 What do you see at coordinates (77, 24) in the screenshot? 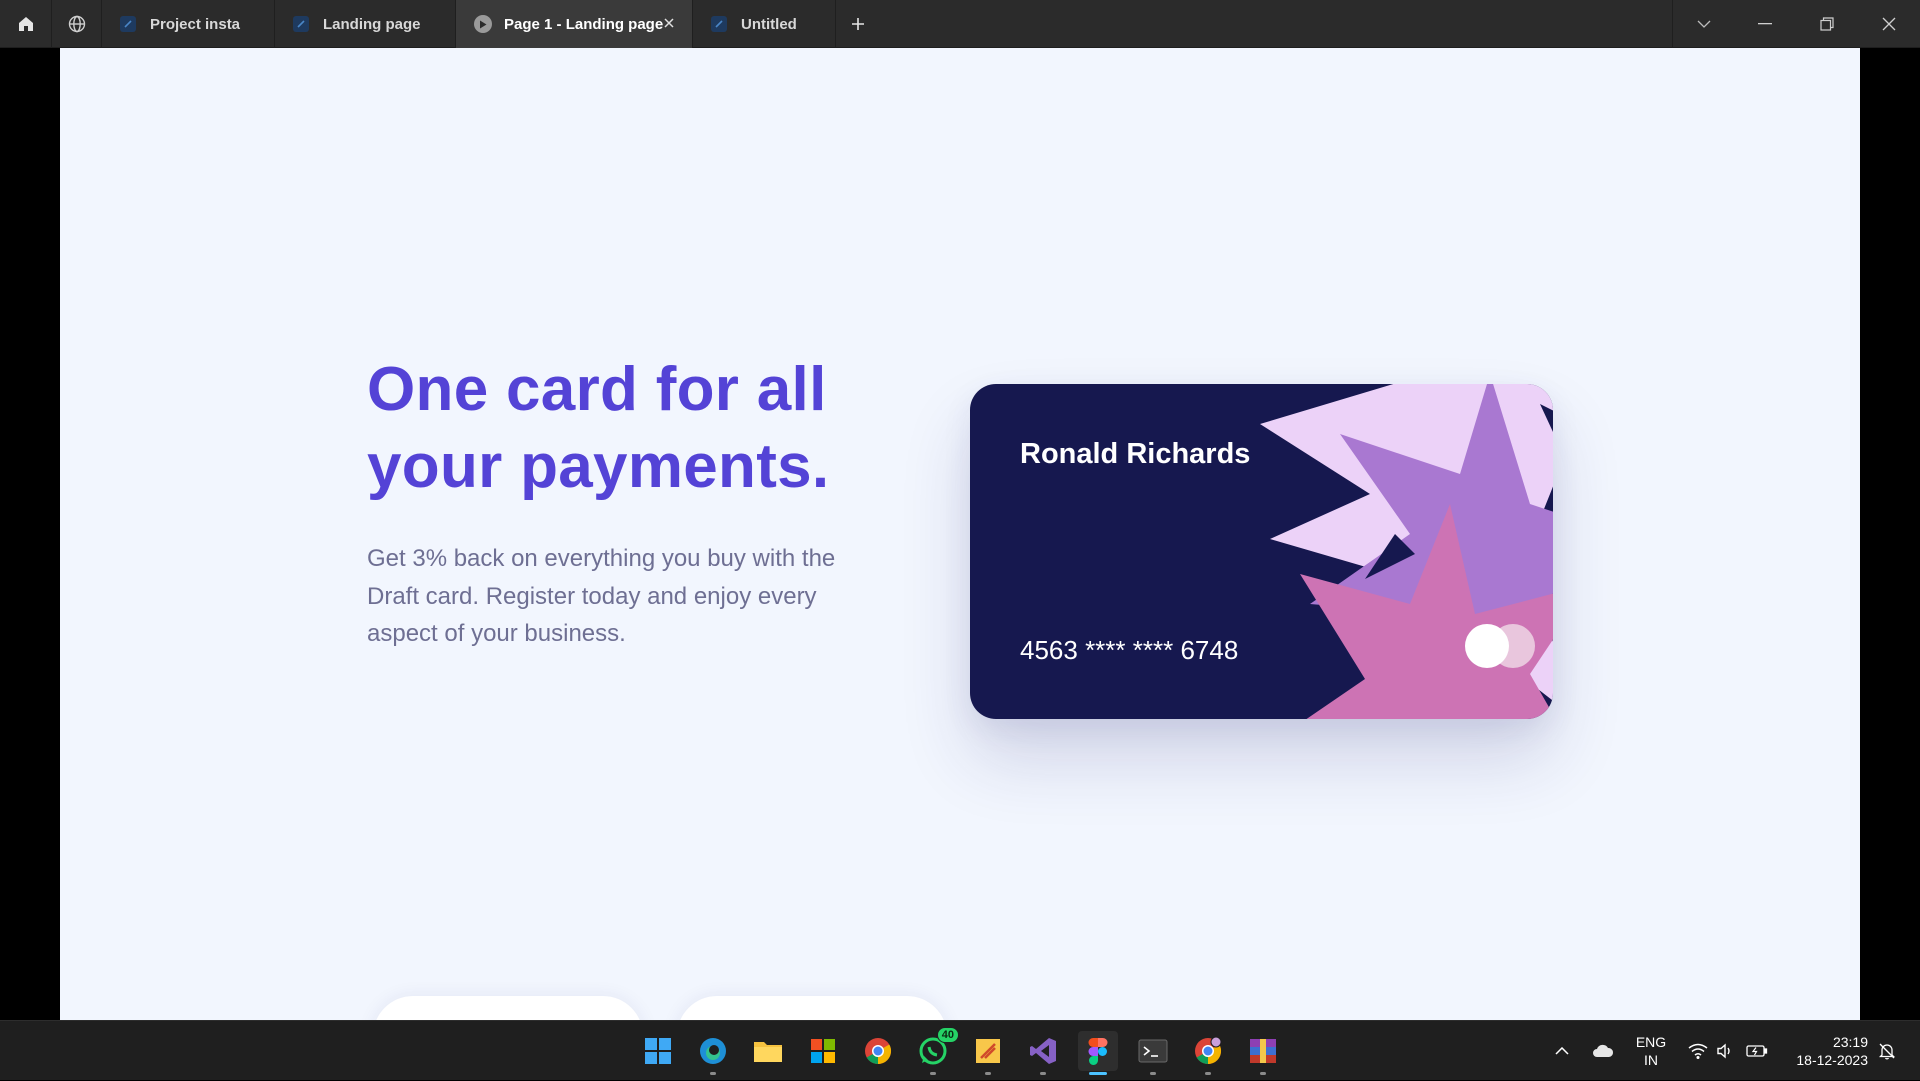
I see `globe-icon` at bounding box center [77, 24].